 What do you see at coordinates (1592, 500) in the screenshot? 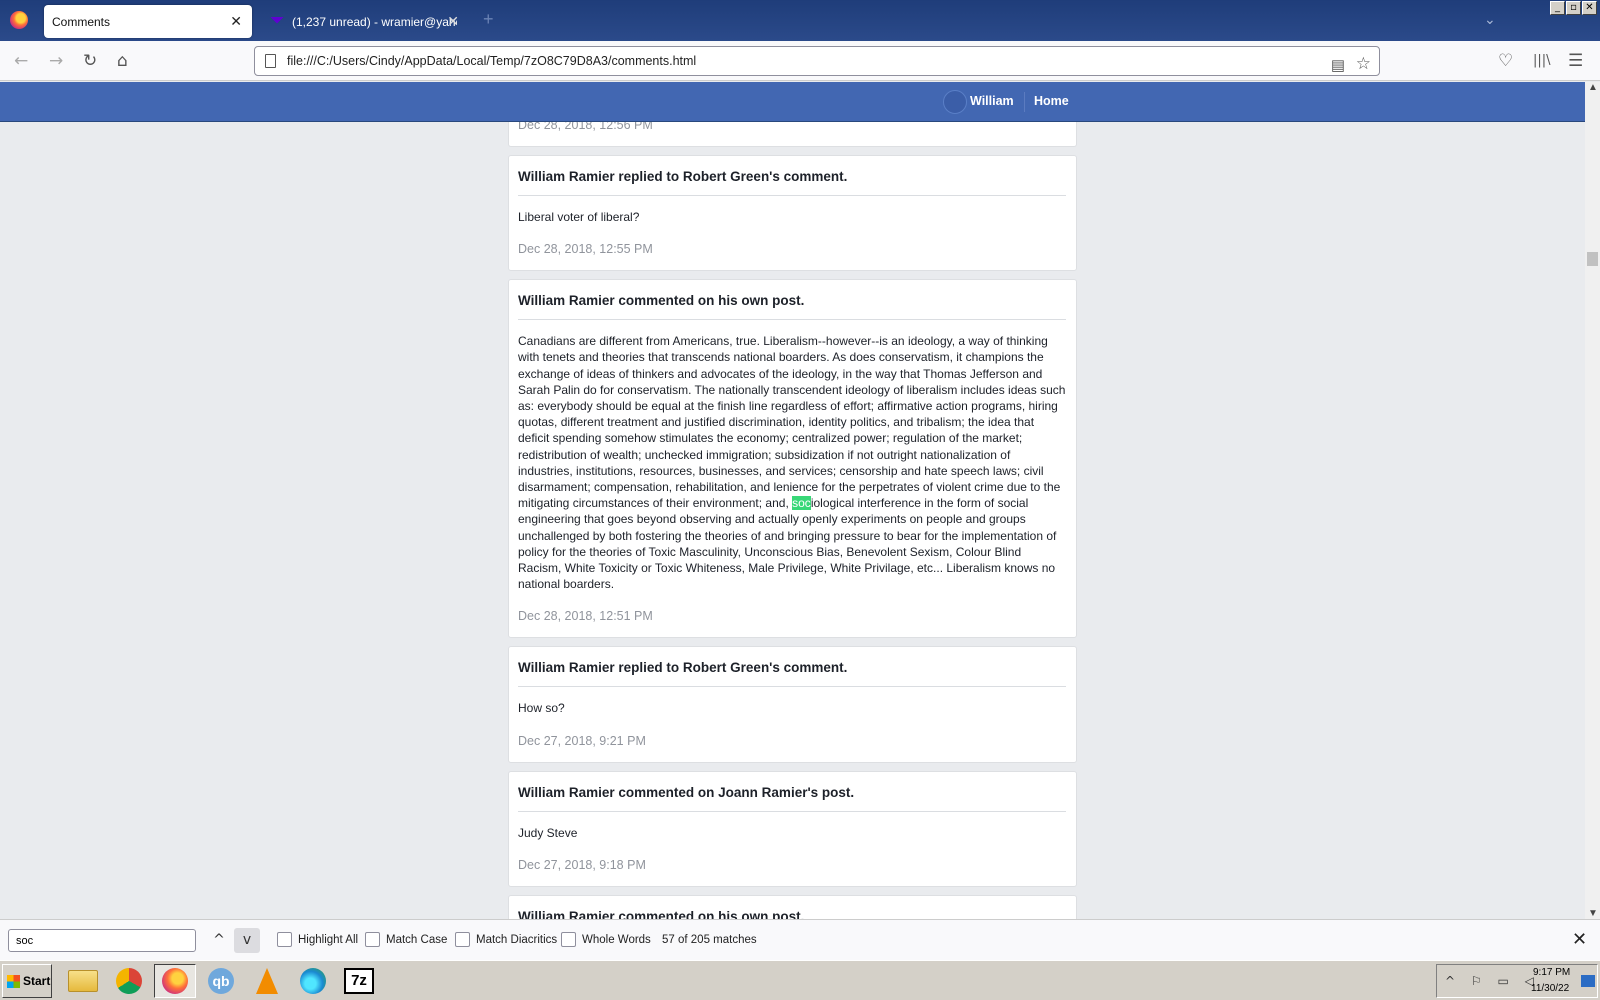
I see `vertical-scrollbar: ▲ ▼` at bounding box center [1592, 500].